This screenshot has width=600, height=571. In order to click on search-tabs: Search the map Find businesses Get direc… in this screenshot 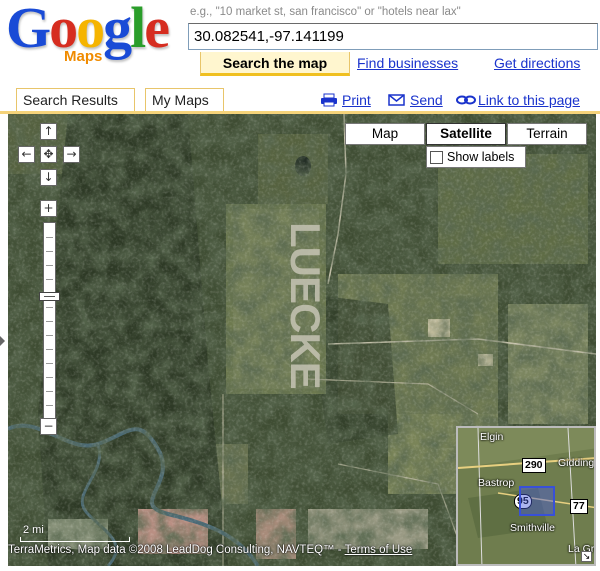, I will do `click(395, 64)`.